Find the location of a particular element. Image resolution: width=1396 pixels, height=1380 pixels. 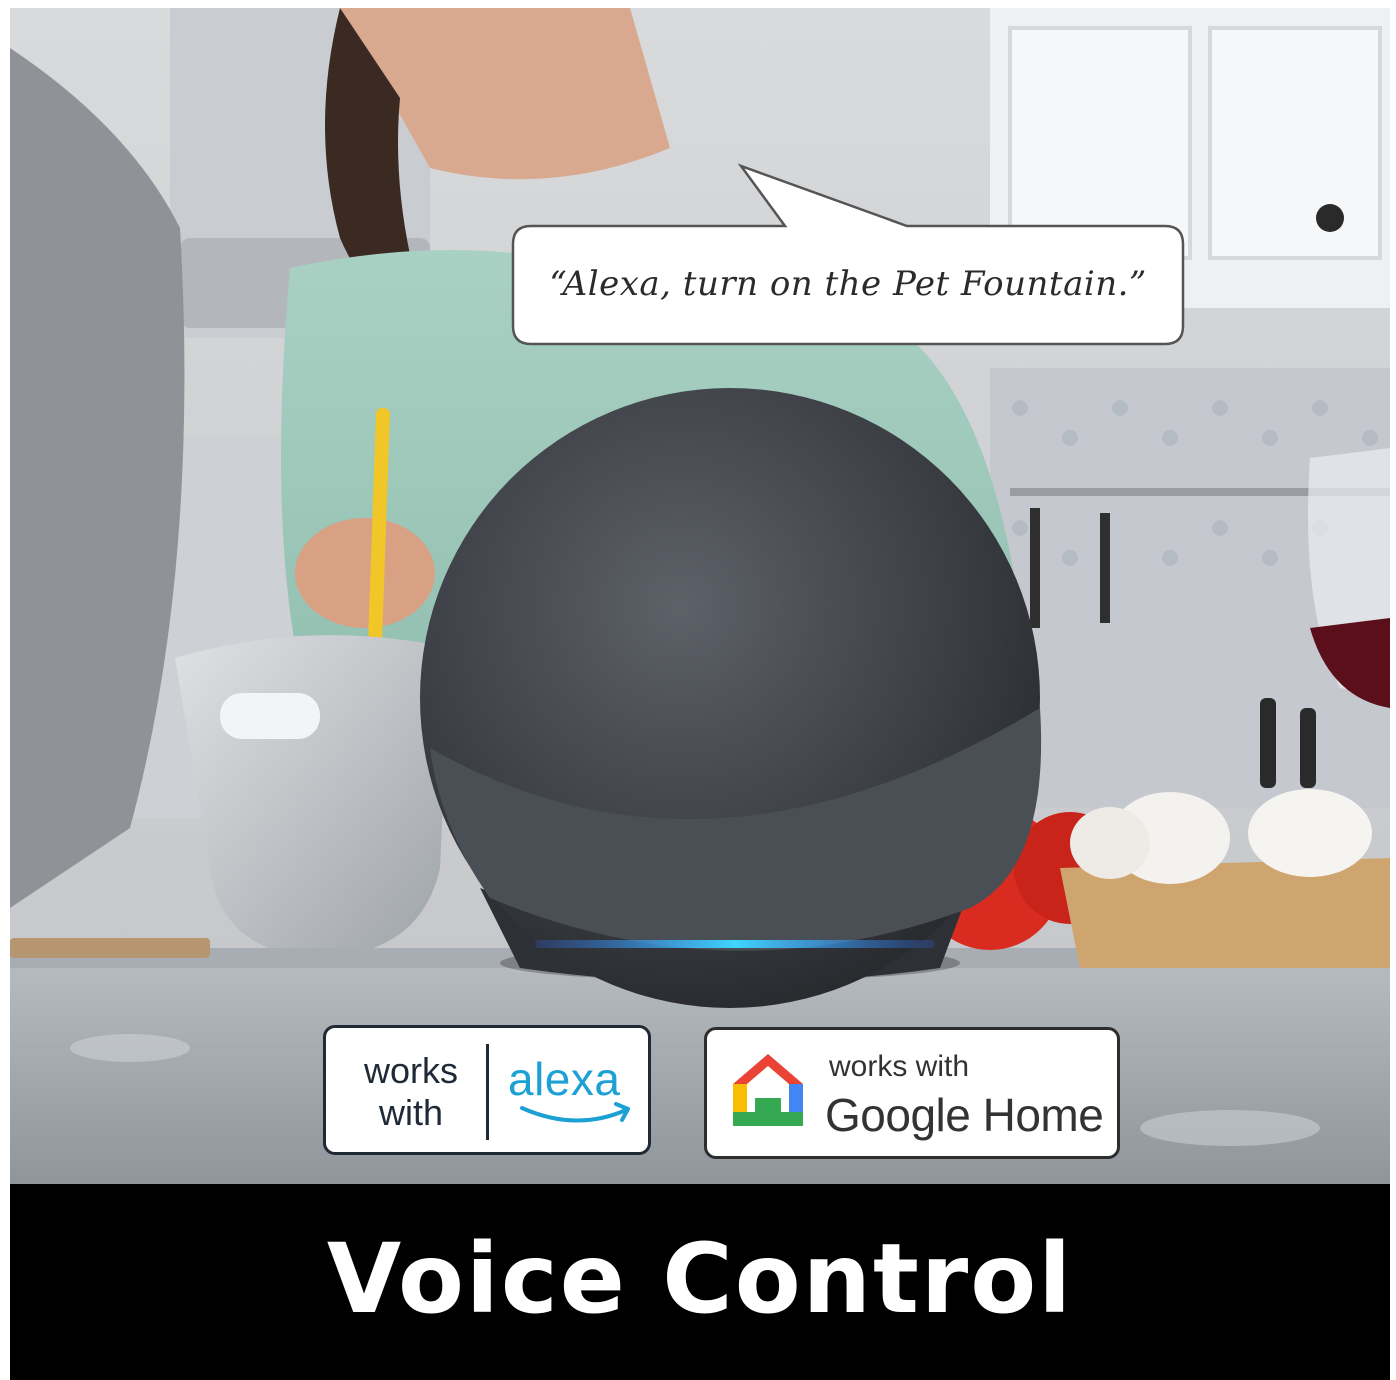

google-home-brand-text: Google Home is located at coordinates (964, 1115).